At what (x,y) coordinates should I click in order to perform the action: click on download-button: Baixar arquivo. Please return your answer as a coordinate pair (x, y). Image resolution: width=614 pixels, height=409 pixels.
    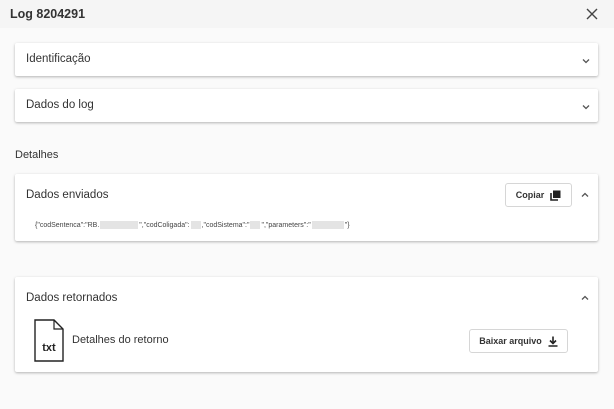
    Looking at the image, I should click on (518, 341).